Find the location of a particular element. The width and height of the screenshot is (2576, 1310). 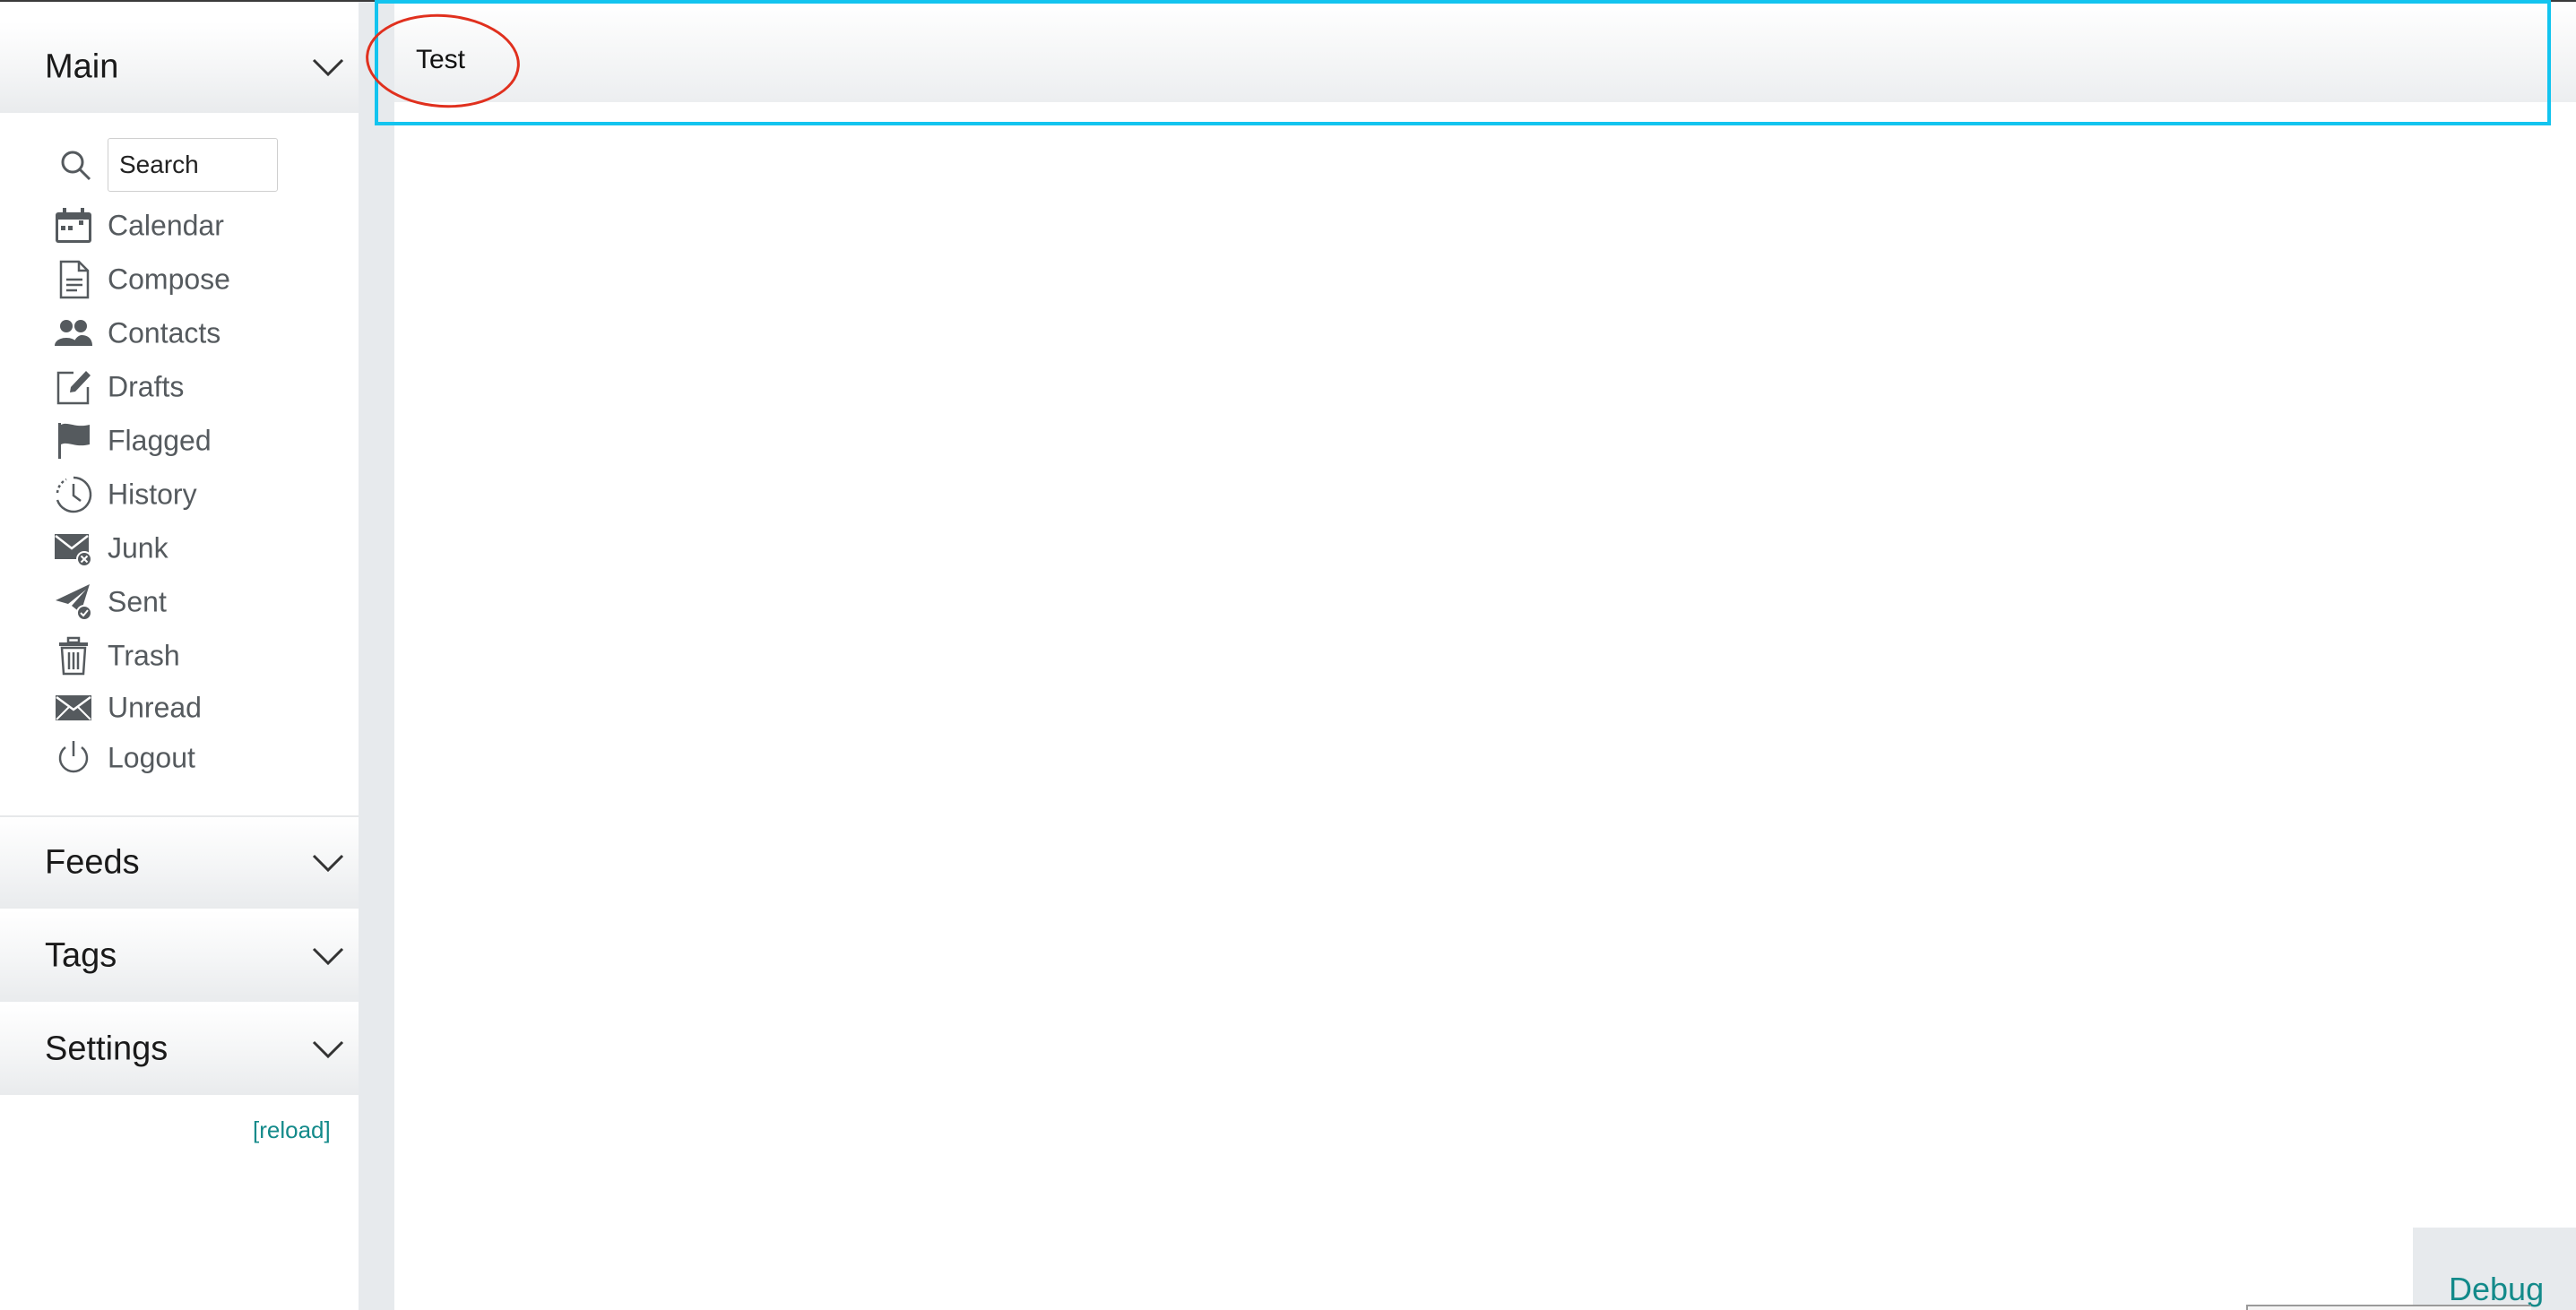

menu-item-flagged: Flagged is located at coordinates (197, 441).